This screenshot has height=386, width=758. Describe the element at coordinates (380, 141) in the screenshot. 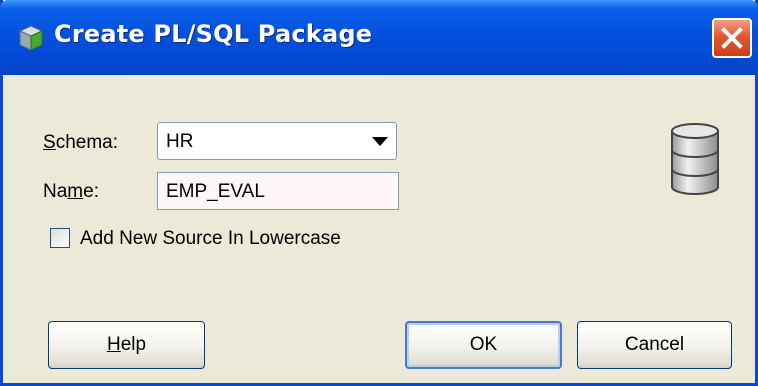

I see `chevron-down-icon` at that location.